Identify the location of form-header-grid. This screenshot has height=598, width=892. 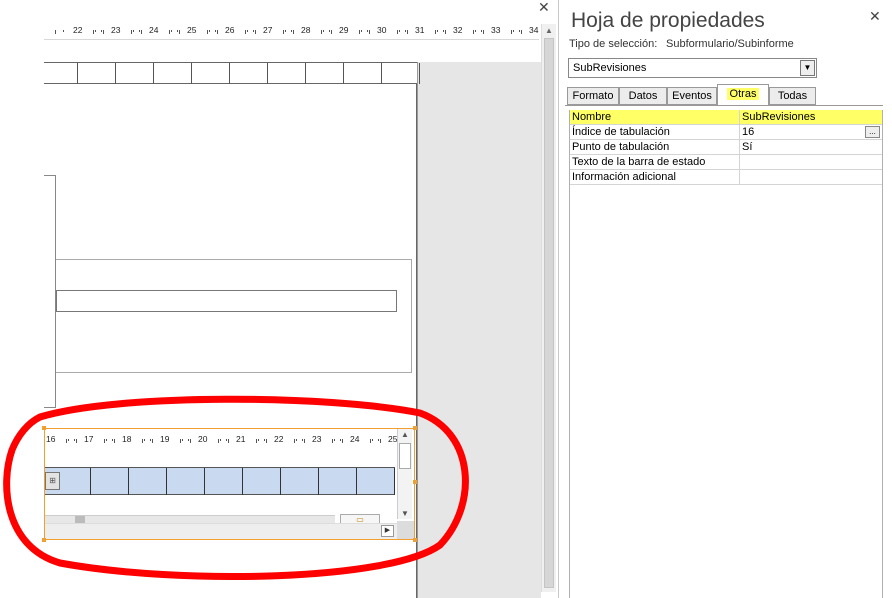
(232, 73).